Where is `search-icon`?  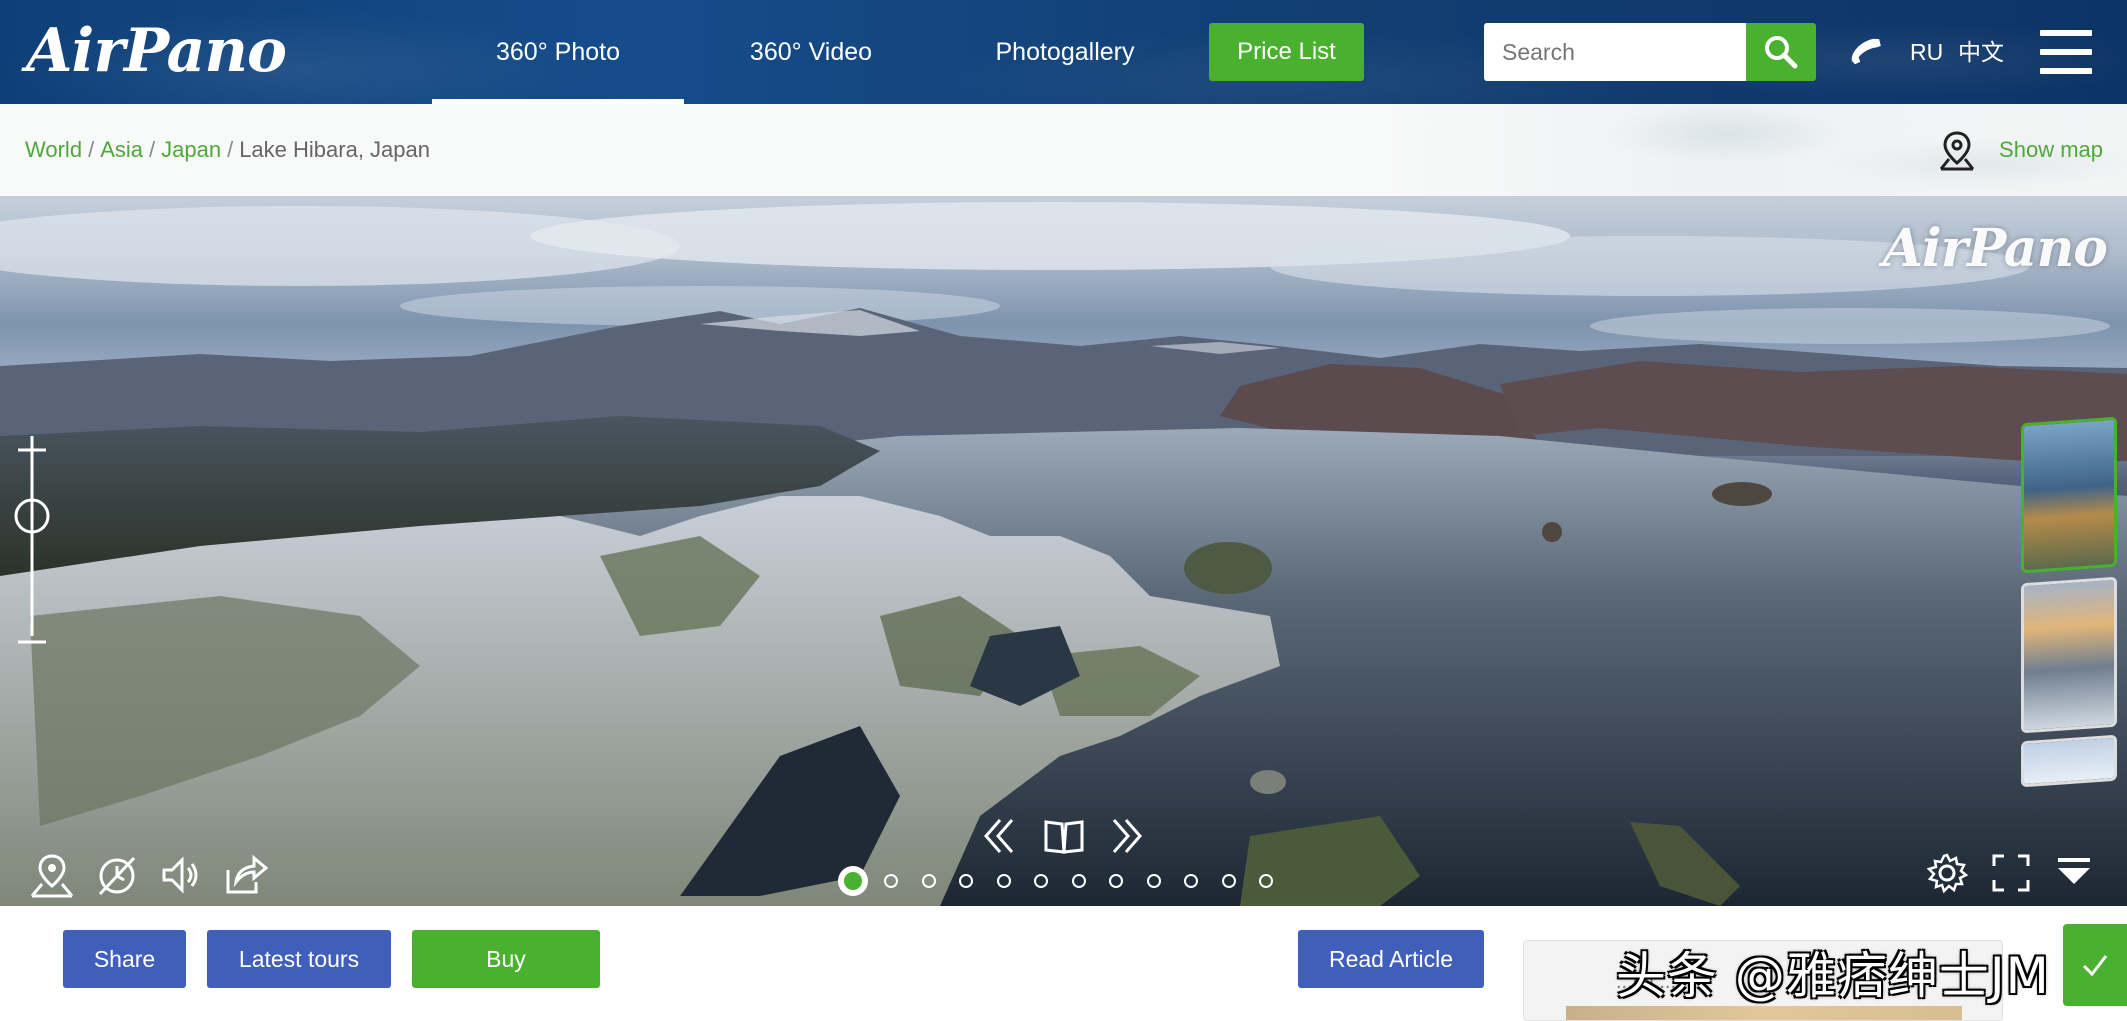
search-icon is located at coordinates (1781, 52).